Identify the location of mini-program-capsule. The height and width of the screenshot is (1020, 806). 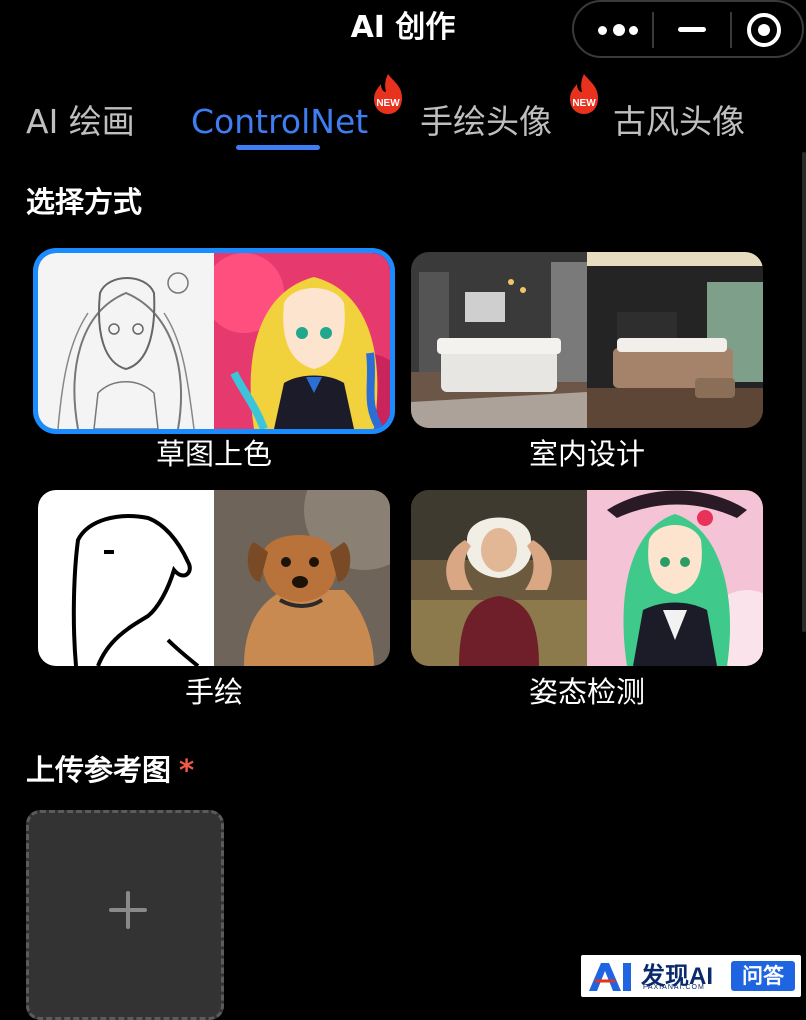
(688, 29).